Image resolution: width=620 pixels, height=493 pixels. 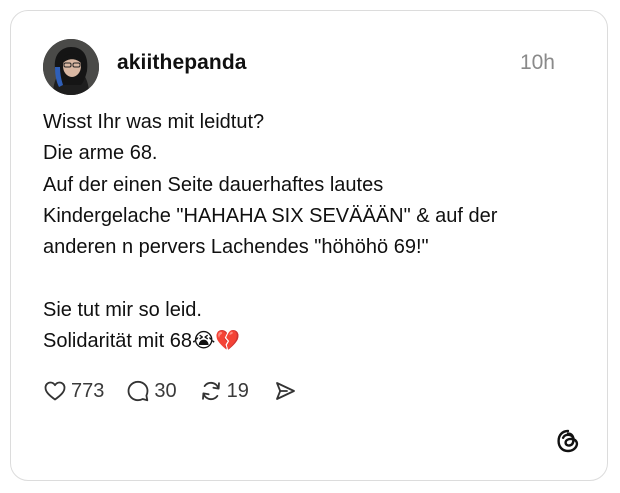 I want to click on repost-count: 19, so click(x=237, y=390).